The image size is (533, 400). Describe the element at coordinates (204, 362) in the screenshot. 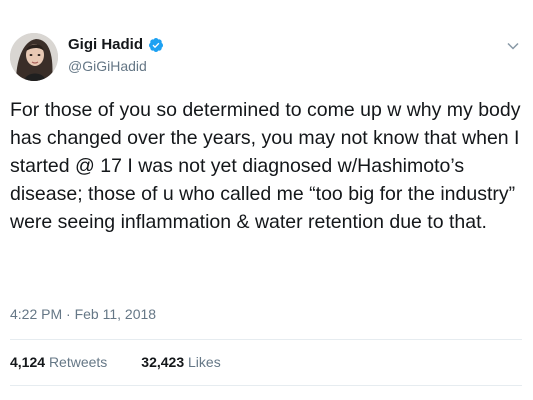

I see `likes-label: Likes` at that location.